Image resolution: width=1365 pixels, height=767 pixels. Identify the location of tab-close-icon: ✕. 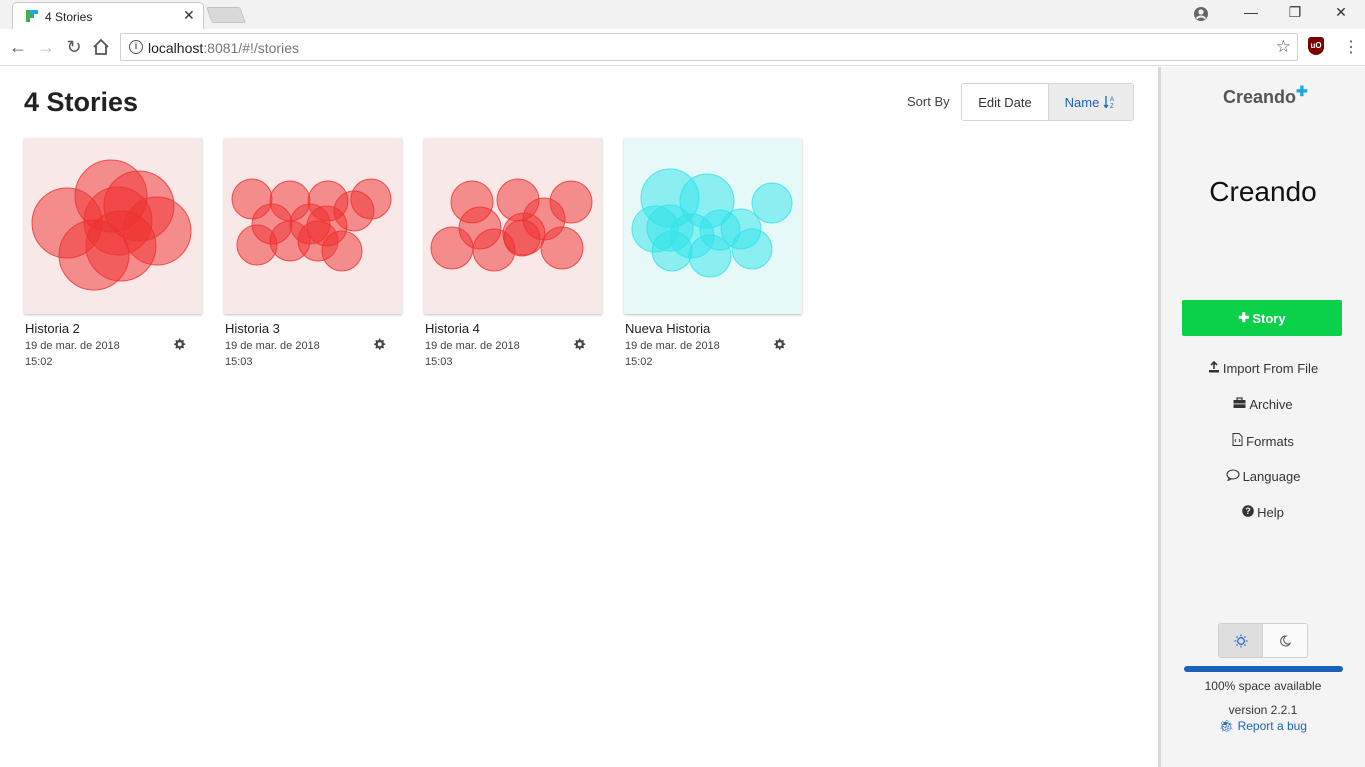
(189, 15).